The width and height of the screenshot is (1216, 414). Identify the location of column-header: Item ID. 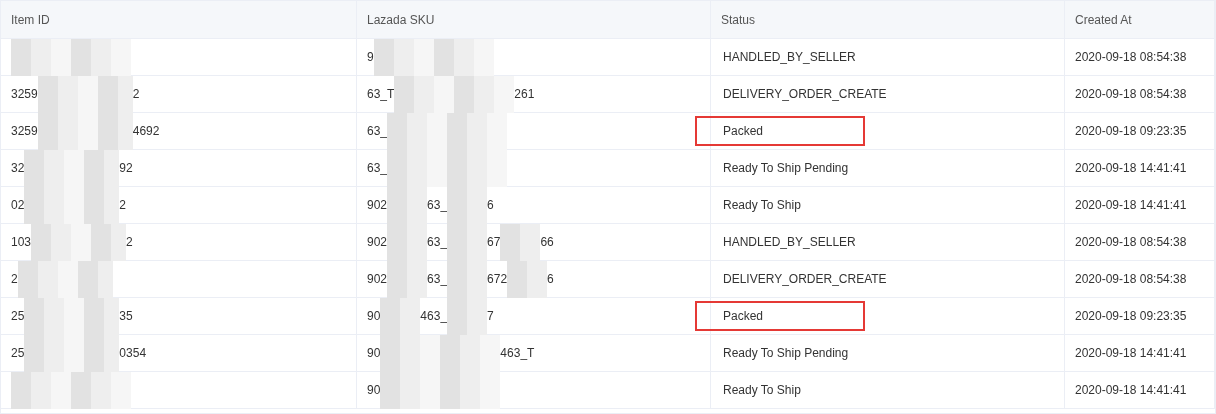
(179, 20).